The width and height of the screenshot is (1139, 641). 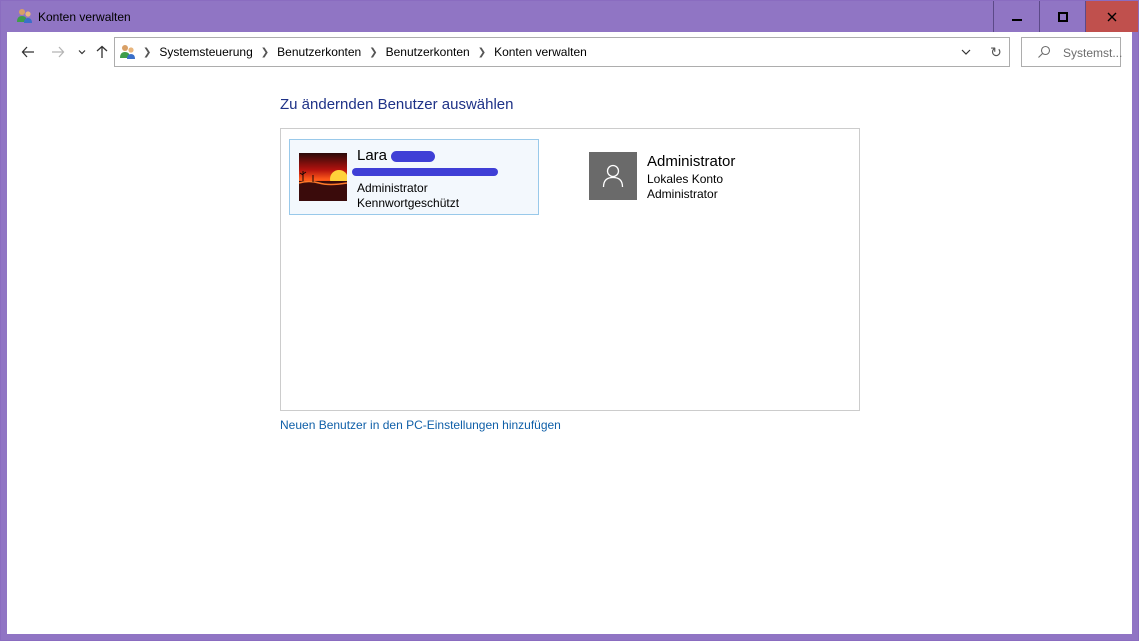 What do you see at coordinates (540, 52) in the screenshot?
I see `breadcrumb-item: Konten verwalten` at bounding box center [540, 52].